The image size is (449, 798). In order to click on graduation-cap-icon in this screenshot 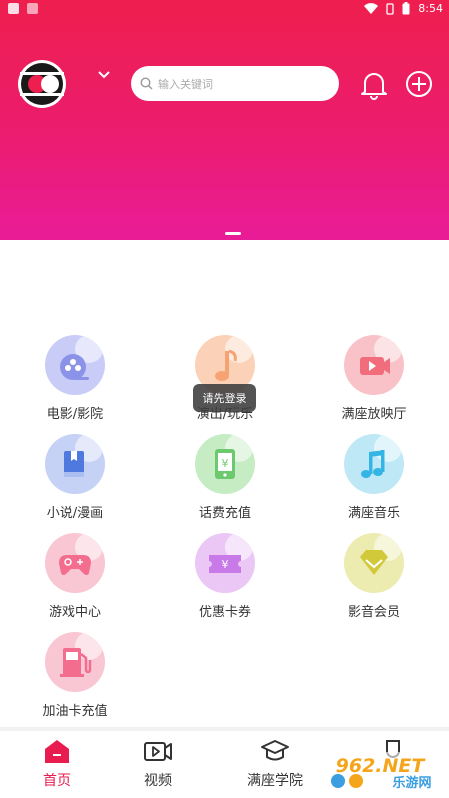, I will do `click(275, 750)`.